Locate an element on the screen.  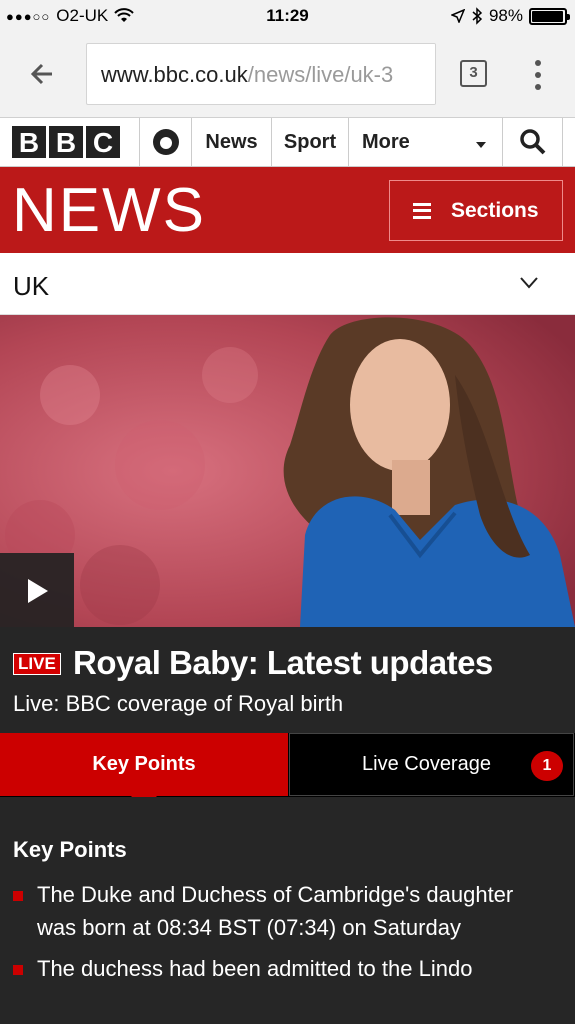
nav-sport-link: Sport is located at coordinates (310, 142).